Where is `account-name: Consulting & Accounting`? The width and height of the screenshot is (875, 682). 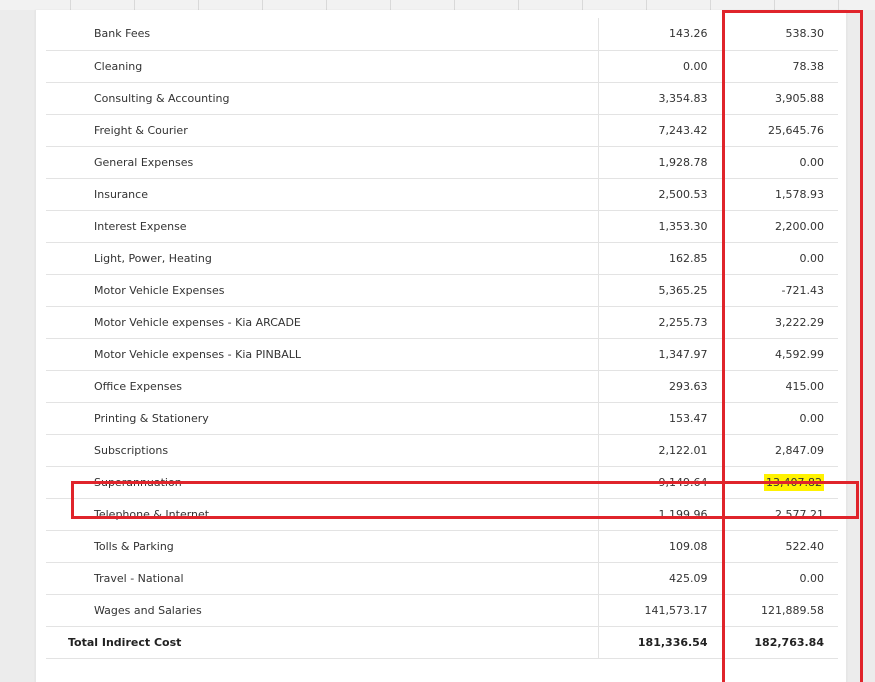
account-name: Consulting & Accounting is located at coordinates (322, 98).